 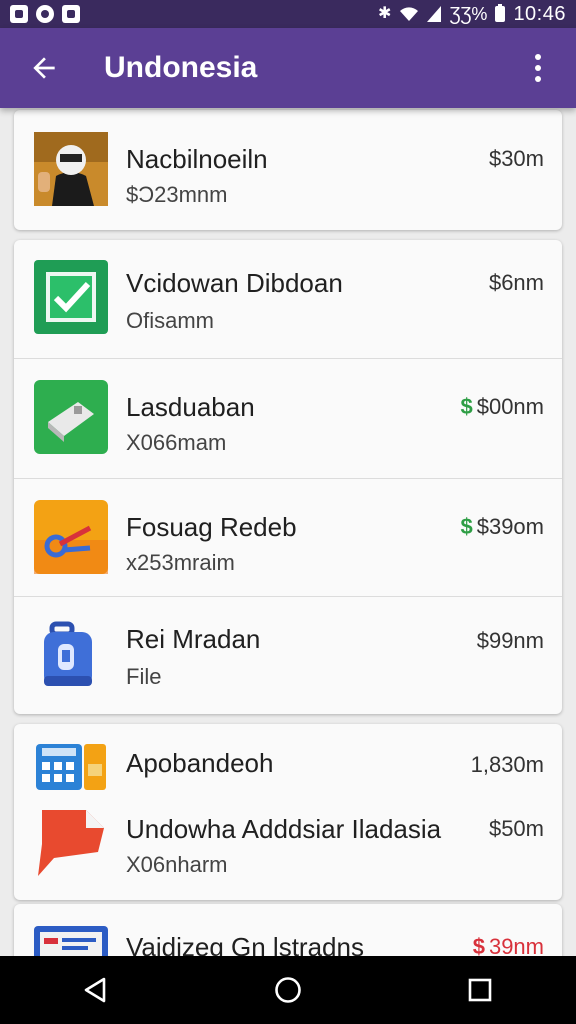 I want to click on amount-value: $30m, so click(x=516, y=158).